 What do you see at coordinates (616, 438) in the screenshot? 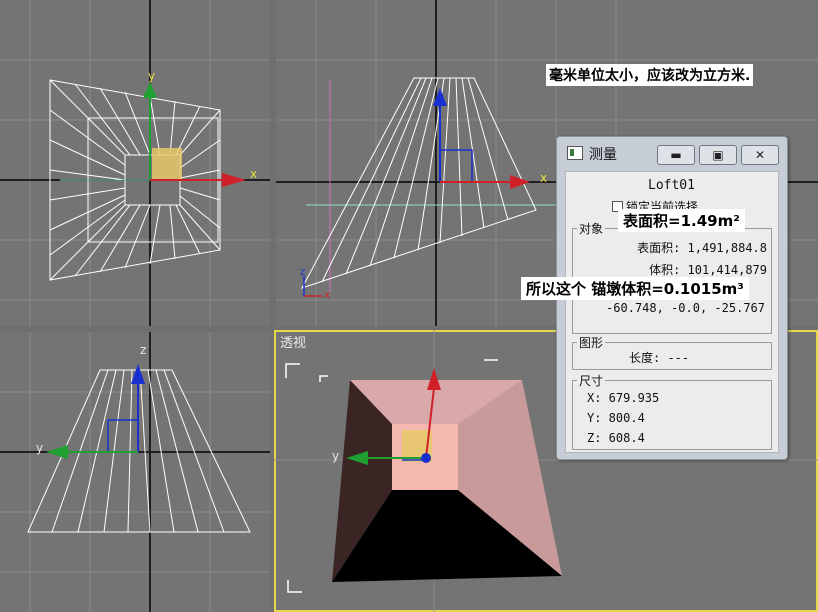
I see `dimension-z: Z: 608.4` at bounding box center [616, 438].